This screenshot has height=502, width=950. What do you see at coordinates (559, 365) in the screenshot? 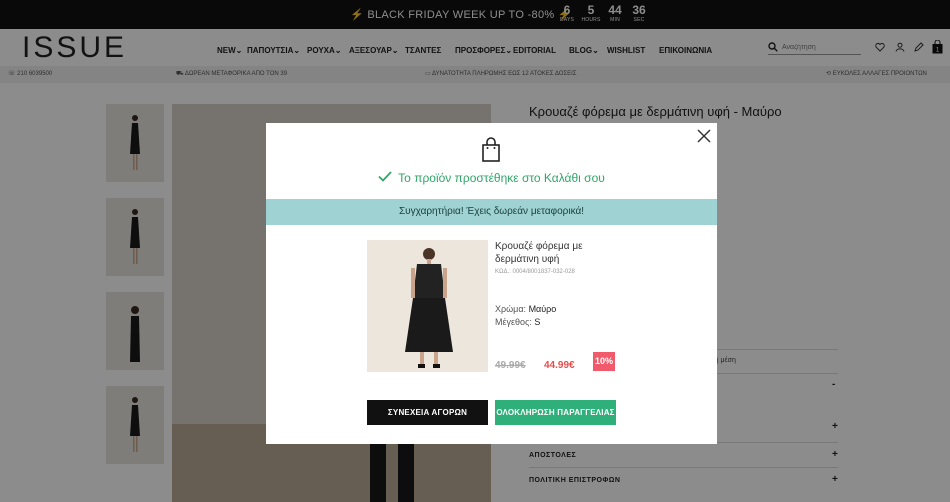
I see `sale-price: 44.99€` at bounding box center [559, 365].